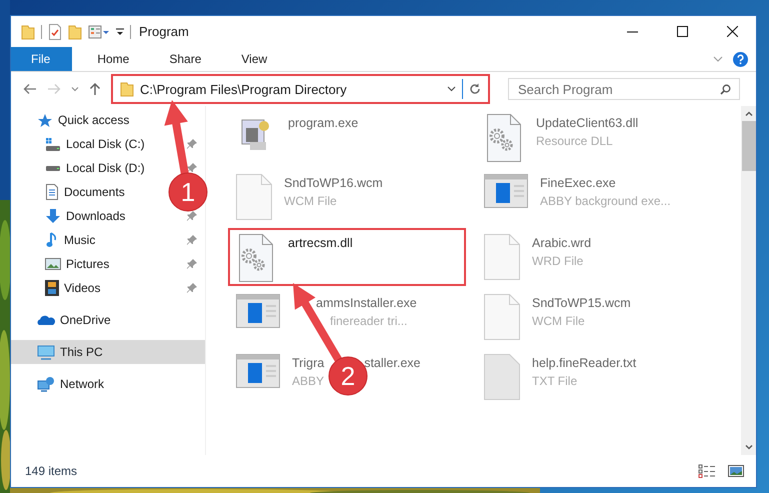 The width and height of the screenshot is (769, 493). I want to click on close-icon, so click(732, 31).